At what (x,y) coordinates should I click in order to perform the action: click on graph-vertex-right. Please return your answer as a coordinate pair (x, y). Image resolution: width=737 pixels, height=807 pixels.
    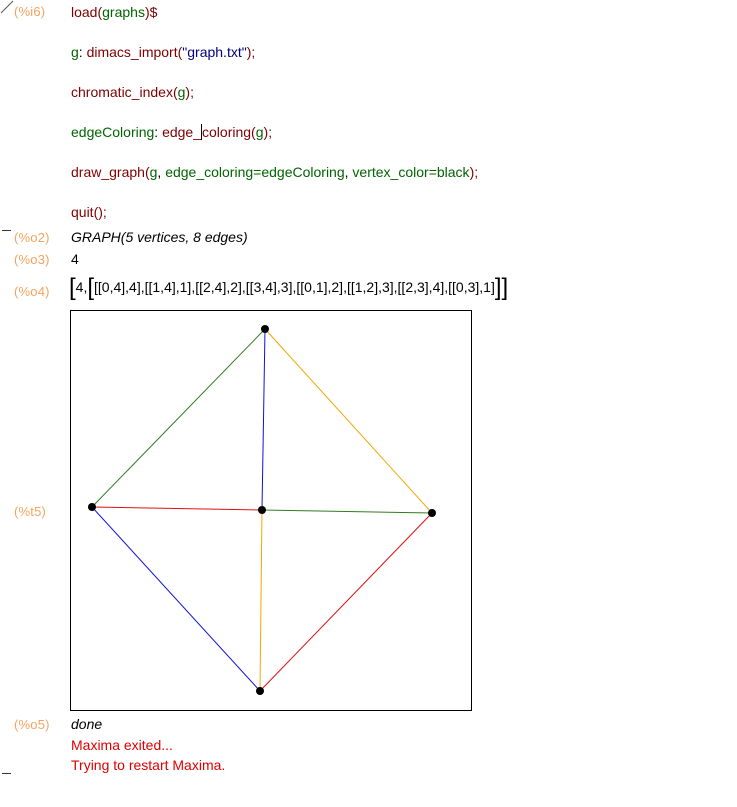
    Looking at the image, I should click on (432, 513).